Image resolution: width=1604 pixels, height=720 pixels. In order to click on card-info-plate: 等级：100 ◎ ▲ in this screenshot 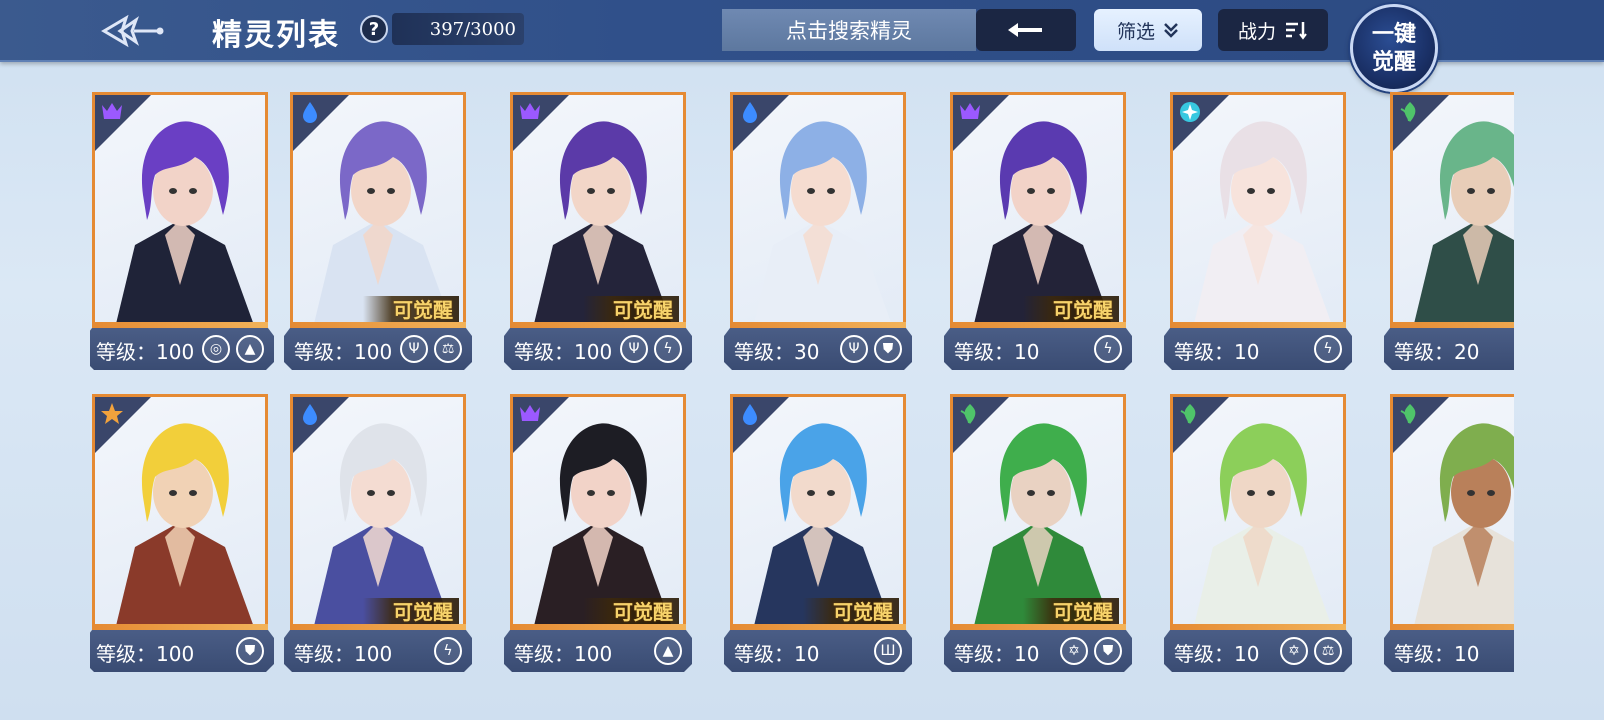, I will do `click(182, 349)`.